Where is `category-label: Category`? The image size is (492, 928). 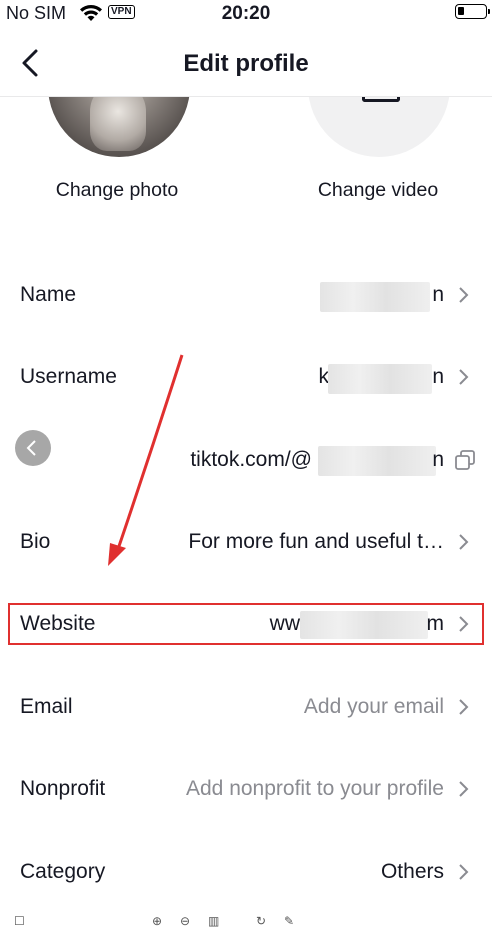 category-label: Category is located at coordinates (63, 871).